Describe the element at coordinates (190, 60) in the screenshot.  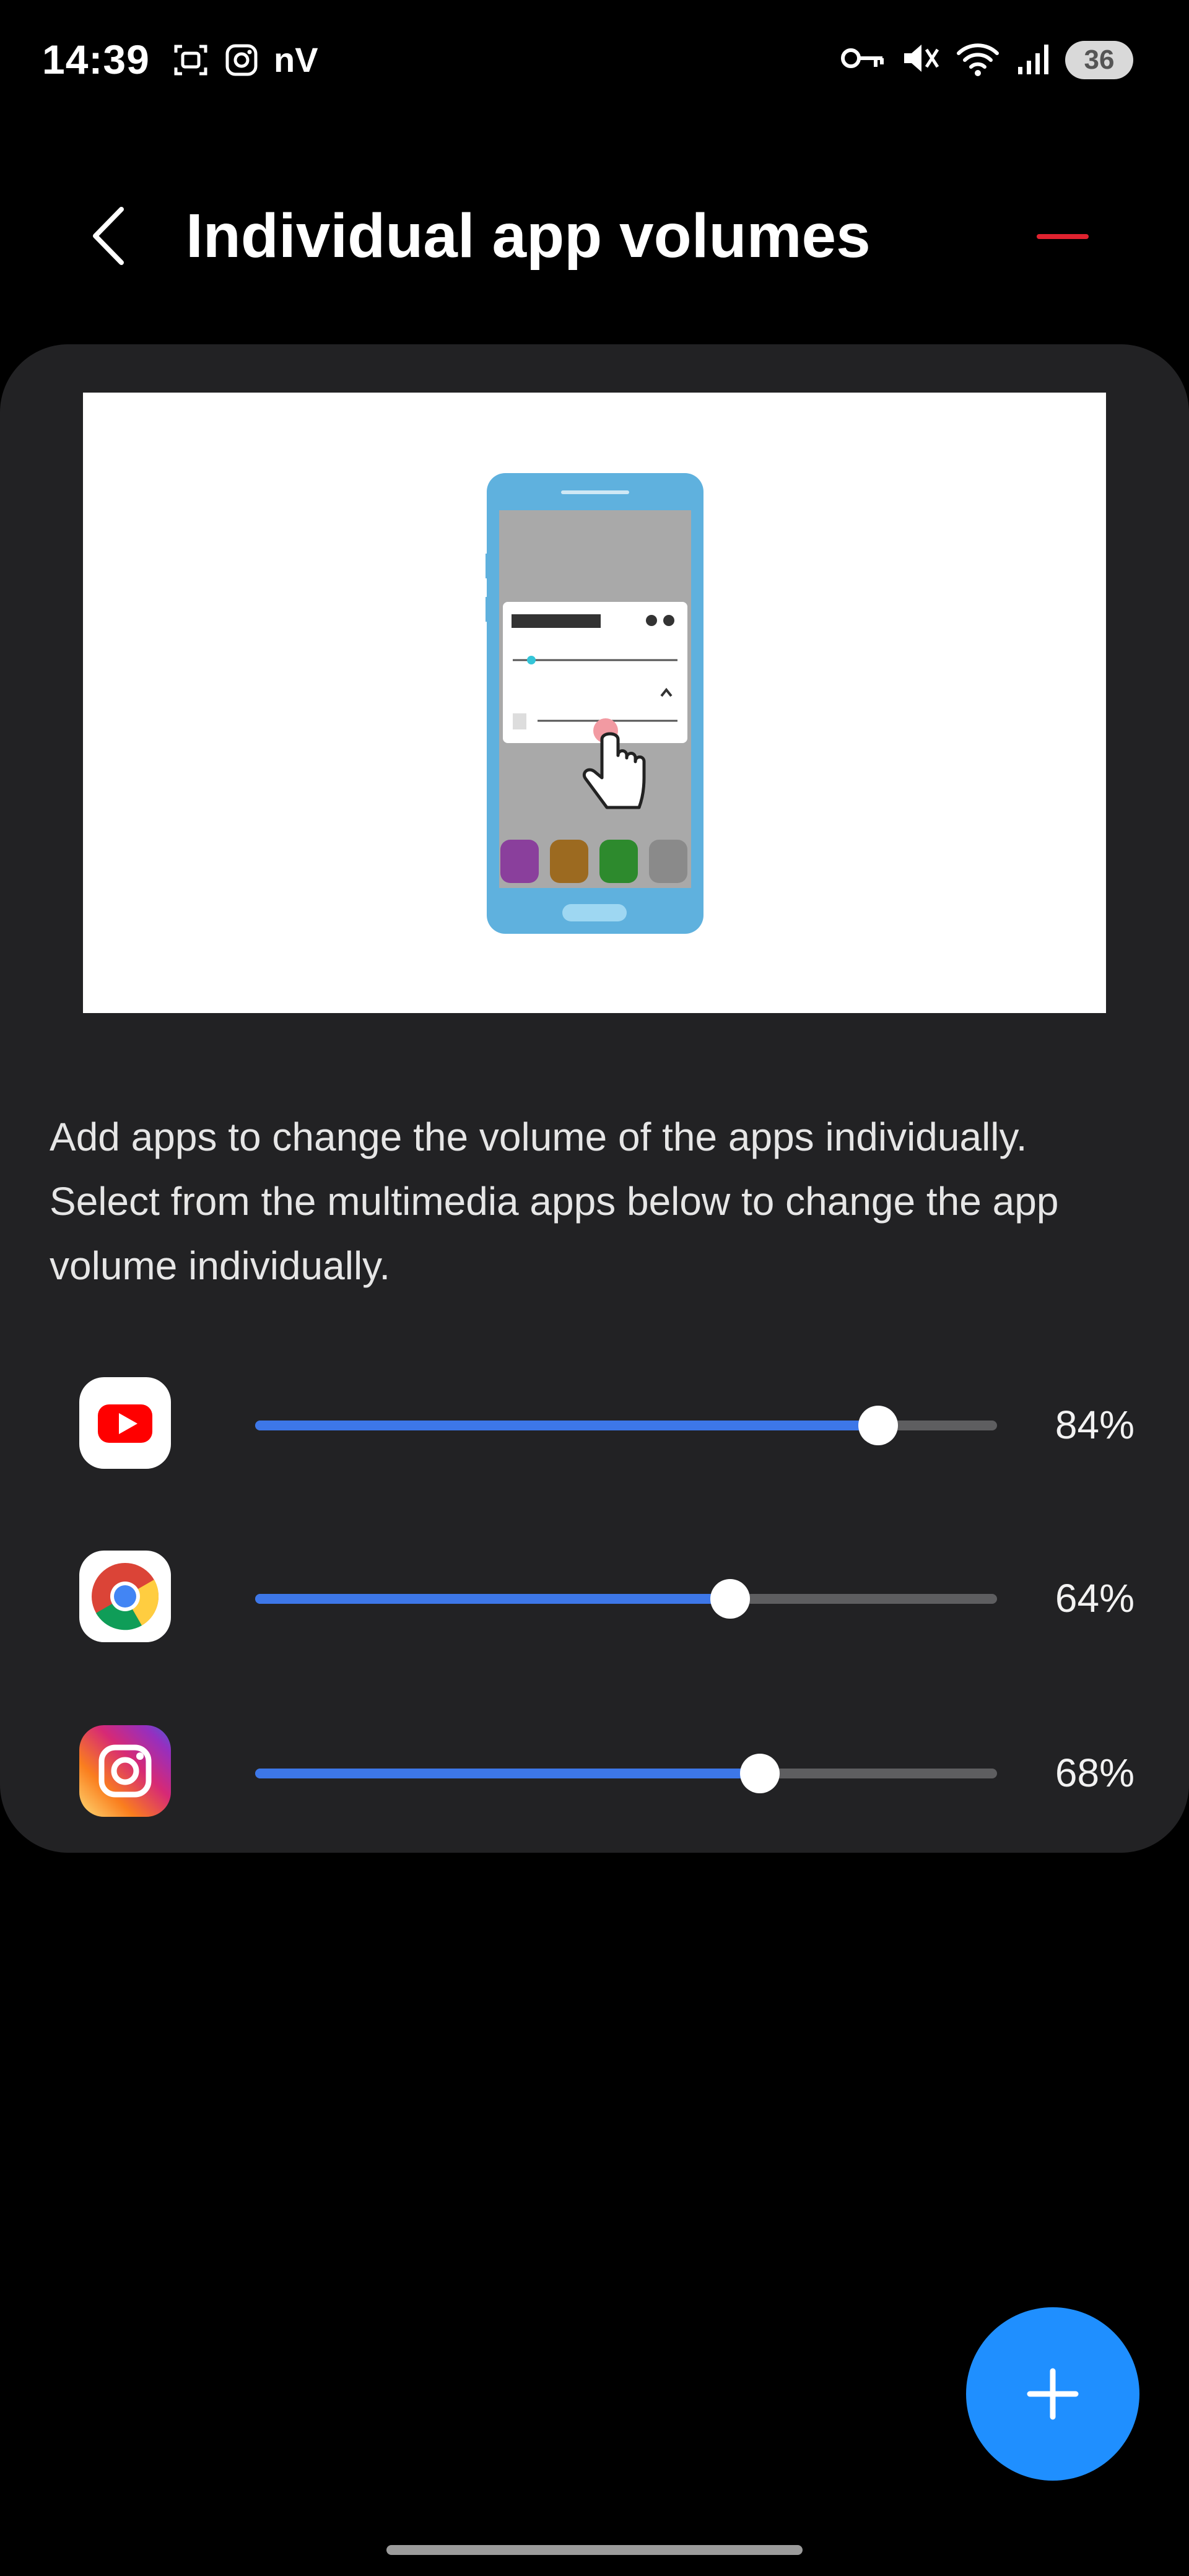
I see `screenshot-icon` at that location.